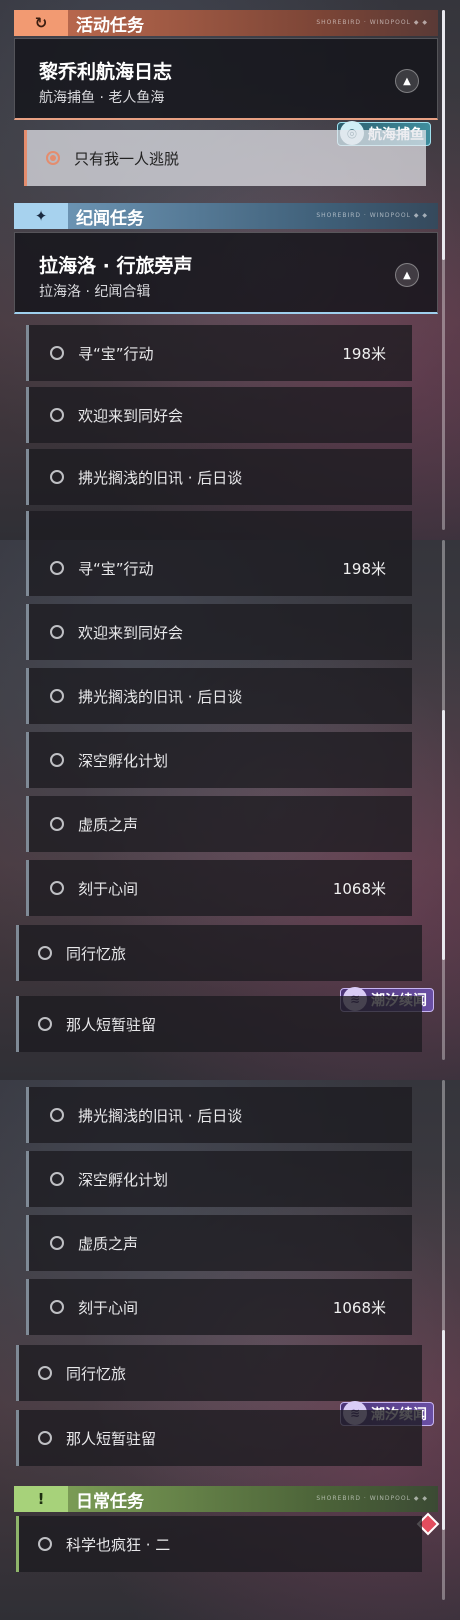 This screenshot has width=460, height=1620. Describe the element at coordinates (95, 292) in the screenshot. I see `quest-subtitle: 拉海洛 · 纪闻合辑` at that location.